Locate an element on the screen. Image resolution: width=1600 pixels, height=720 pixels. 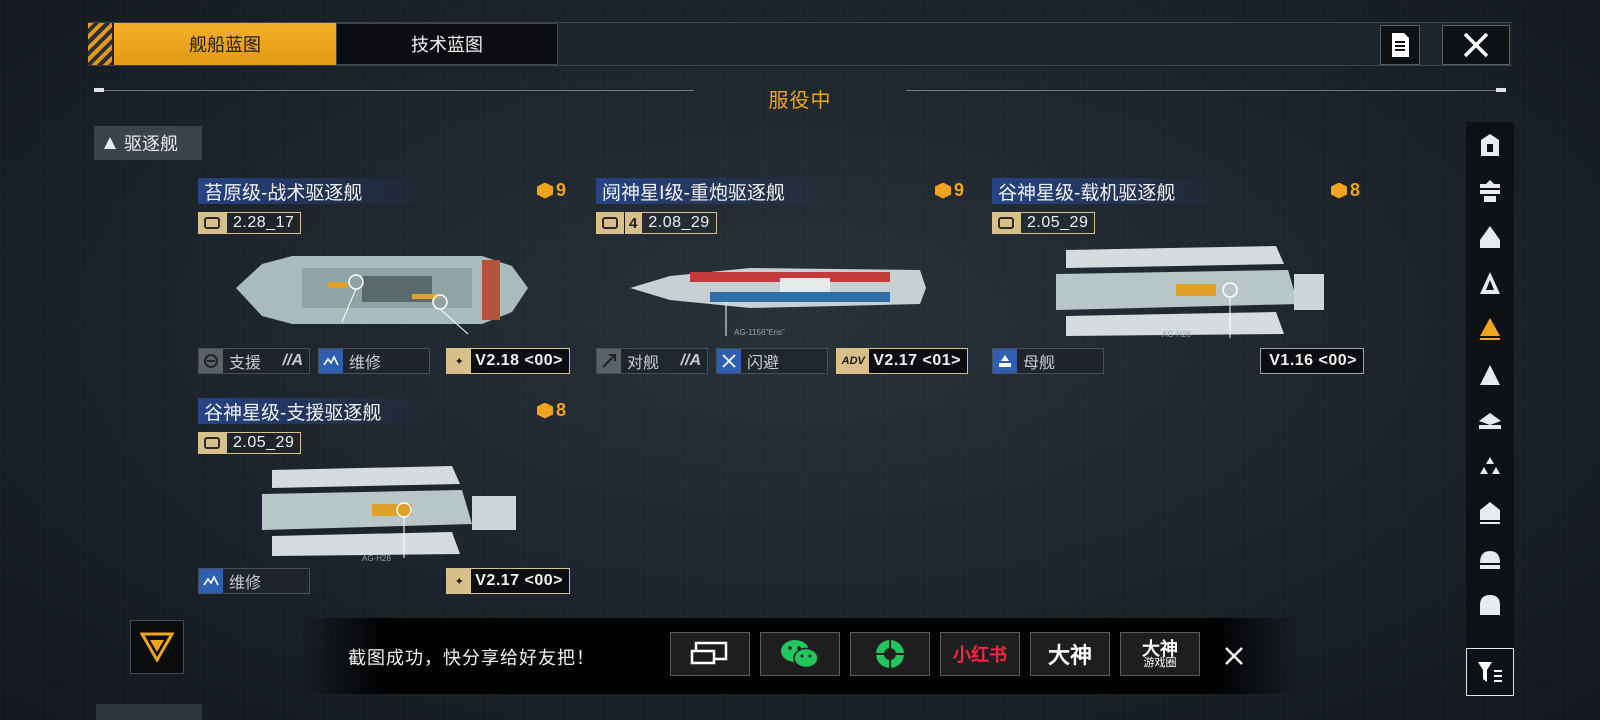
dashen-circle-sublabel: 游戏圈 is located at coordinates (1160, 662).